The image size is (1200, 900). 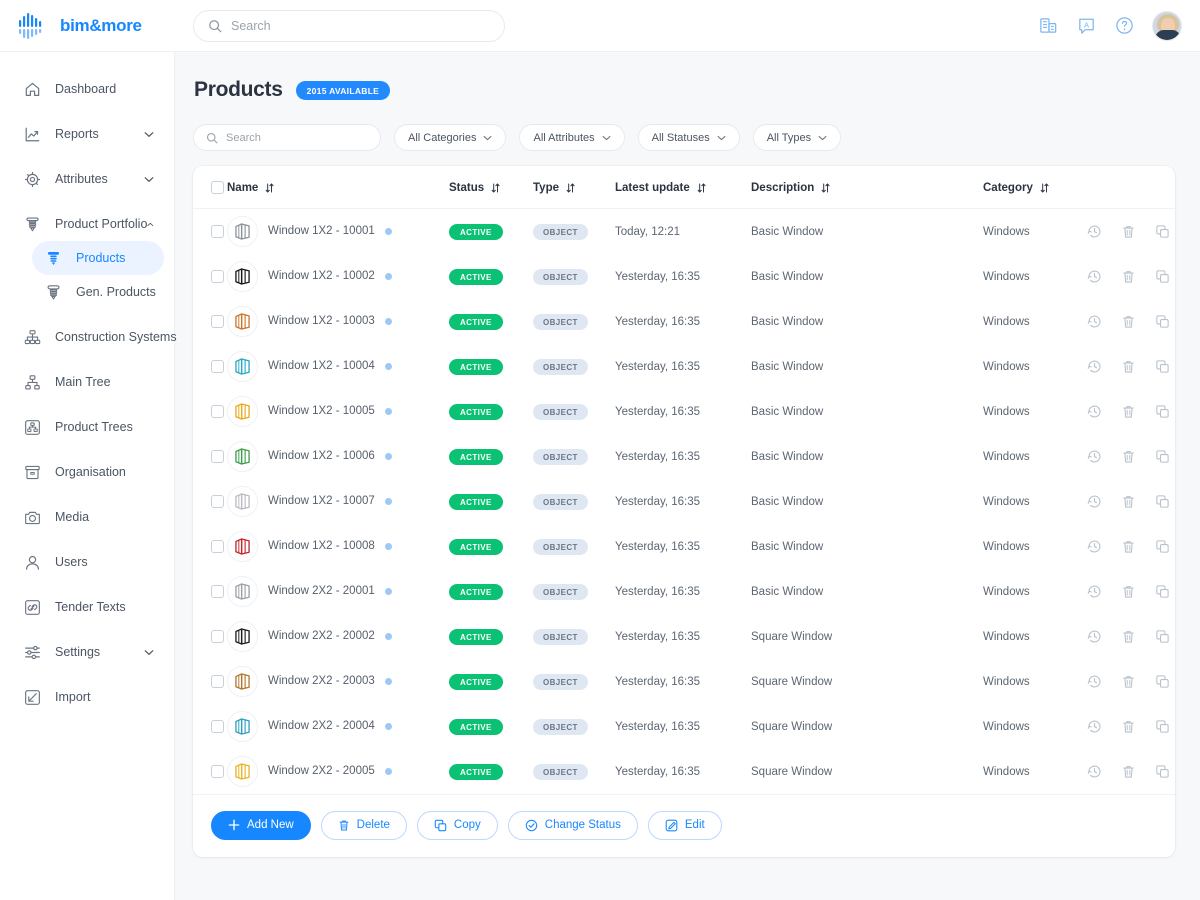 What do you see at coordinates (98, 292) in the screenshot?
I see `sidebar-item-gen-products: Gen. Products` at bounding box center [98, 292].